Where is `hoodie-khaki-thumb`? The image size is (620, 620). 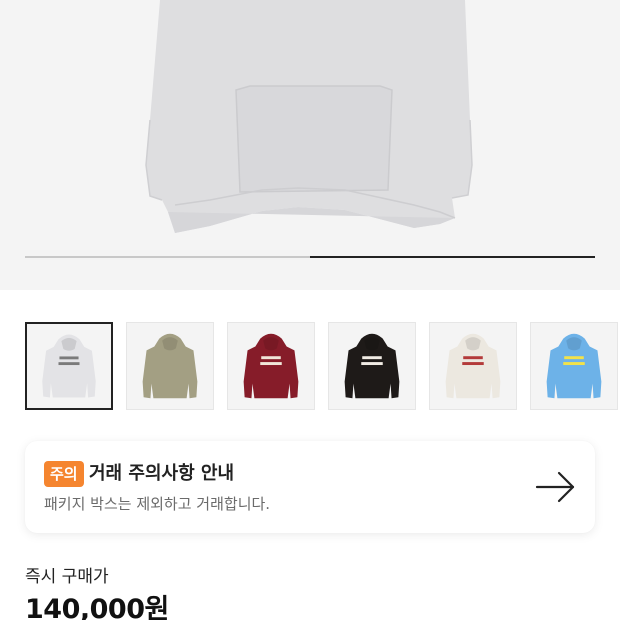 hoodie-khaki-thumb is located at coordinates (170, 366).